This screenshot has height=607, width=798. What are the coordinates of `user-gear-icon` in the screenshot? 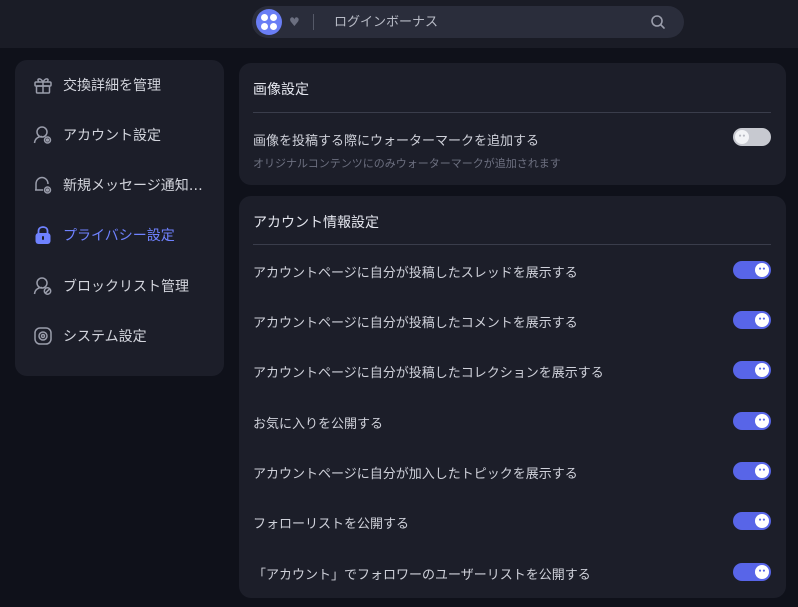 It's located at (43, 135).